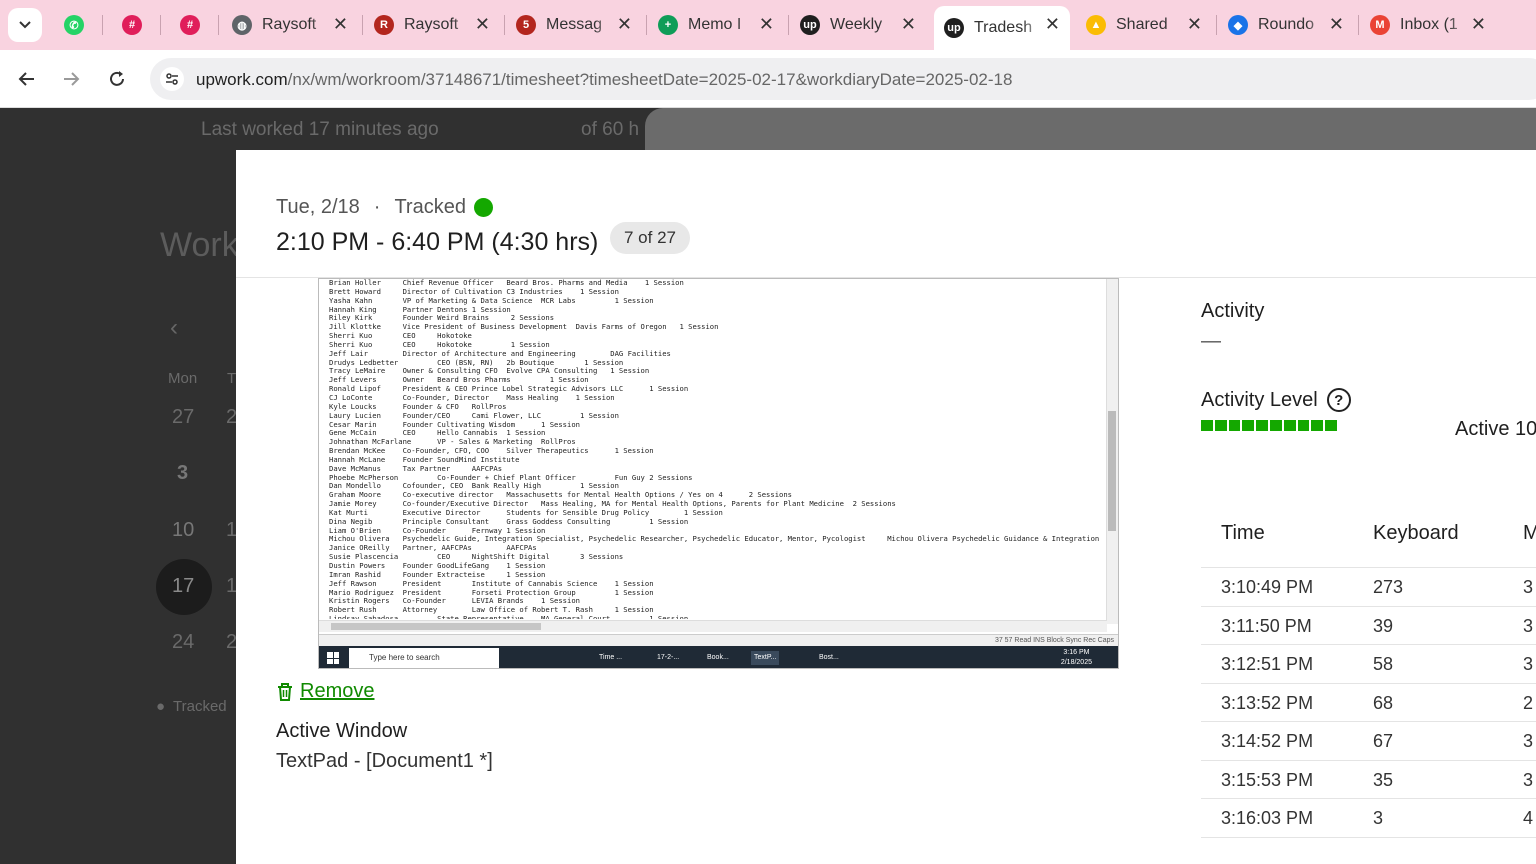 The image size is (1536, 864). I want to click on active-window-value: TextPad - [Document1 *], so click(384, 761).